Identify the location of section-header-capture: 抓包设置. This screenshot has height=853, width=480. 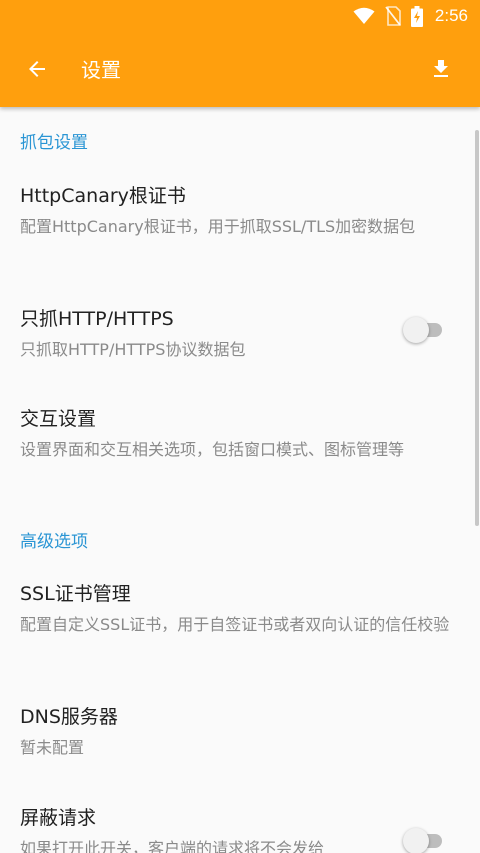
(54, 143).